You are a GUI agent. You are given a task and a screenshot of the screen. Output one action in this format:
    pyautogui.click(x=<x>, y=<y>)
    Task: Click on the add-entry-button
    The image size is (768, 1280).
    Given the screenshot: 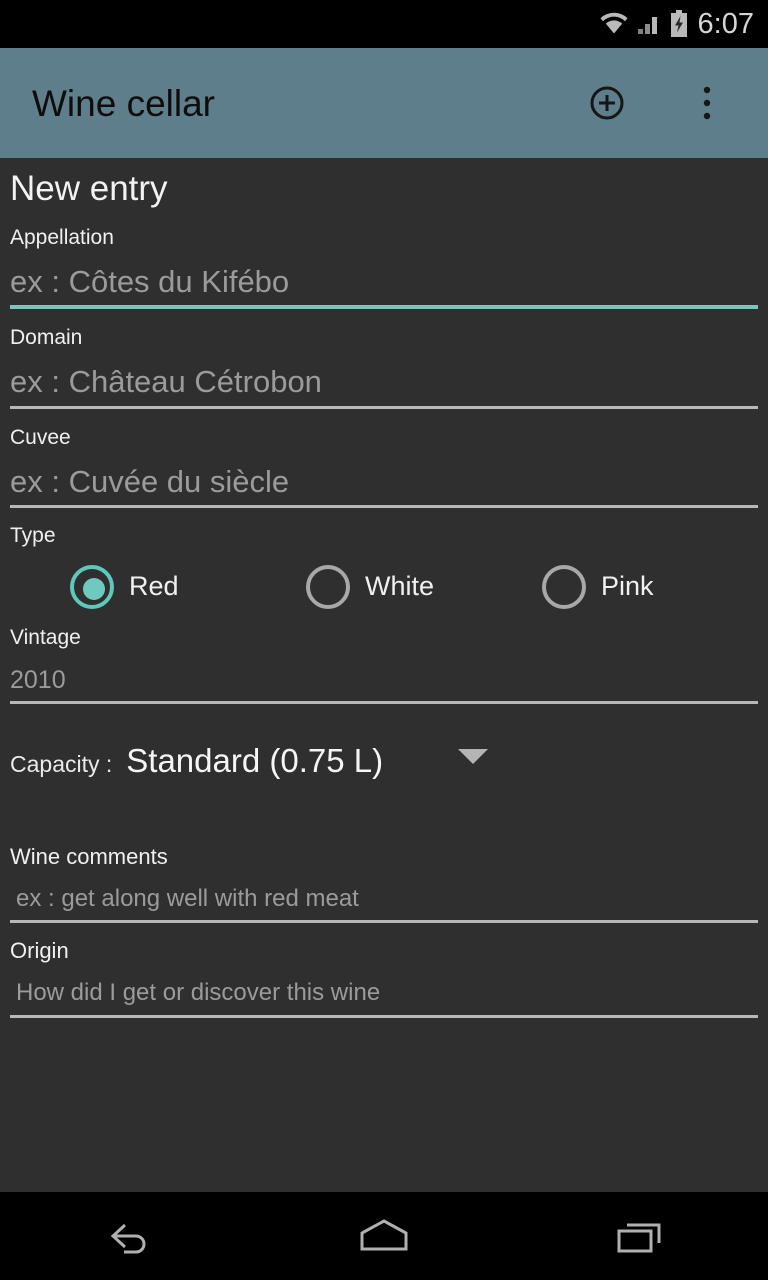 What is the action you would take?
    pyautogui.click(x=607, y=103)
    